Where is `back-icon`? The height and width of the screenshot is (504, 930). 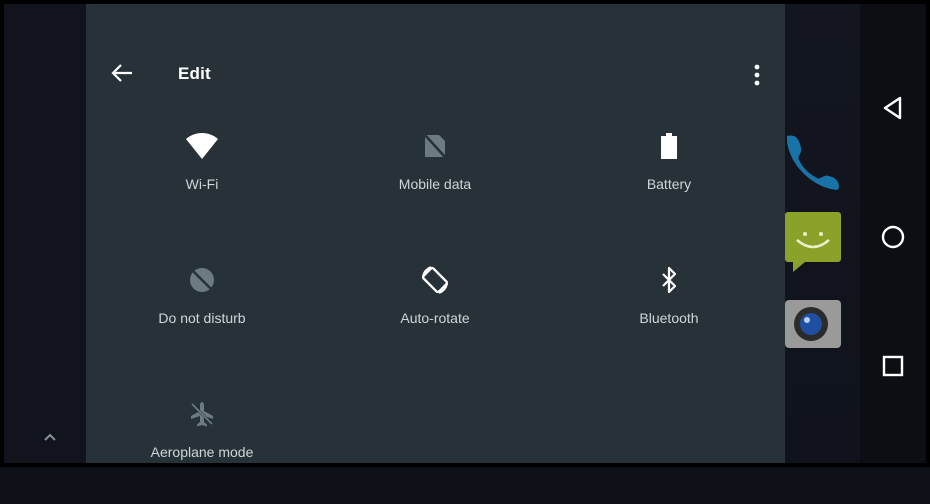
back-icon is located at coordinates (893, 108).